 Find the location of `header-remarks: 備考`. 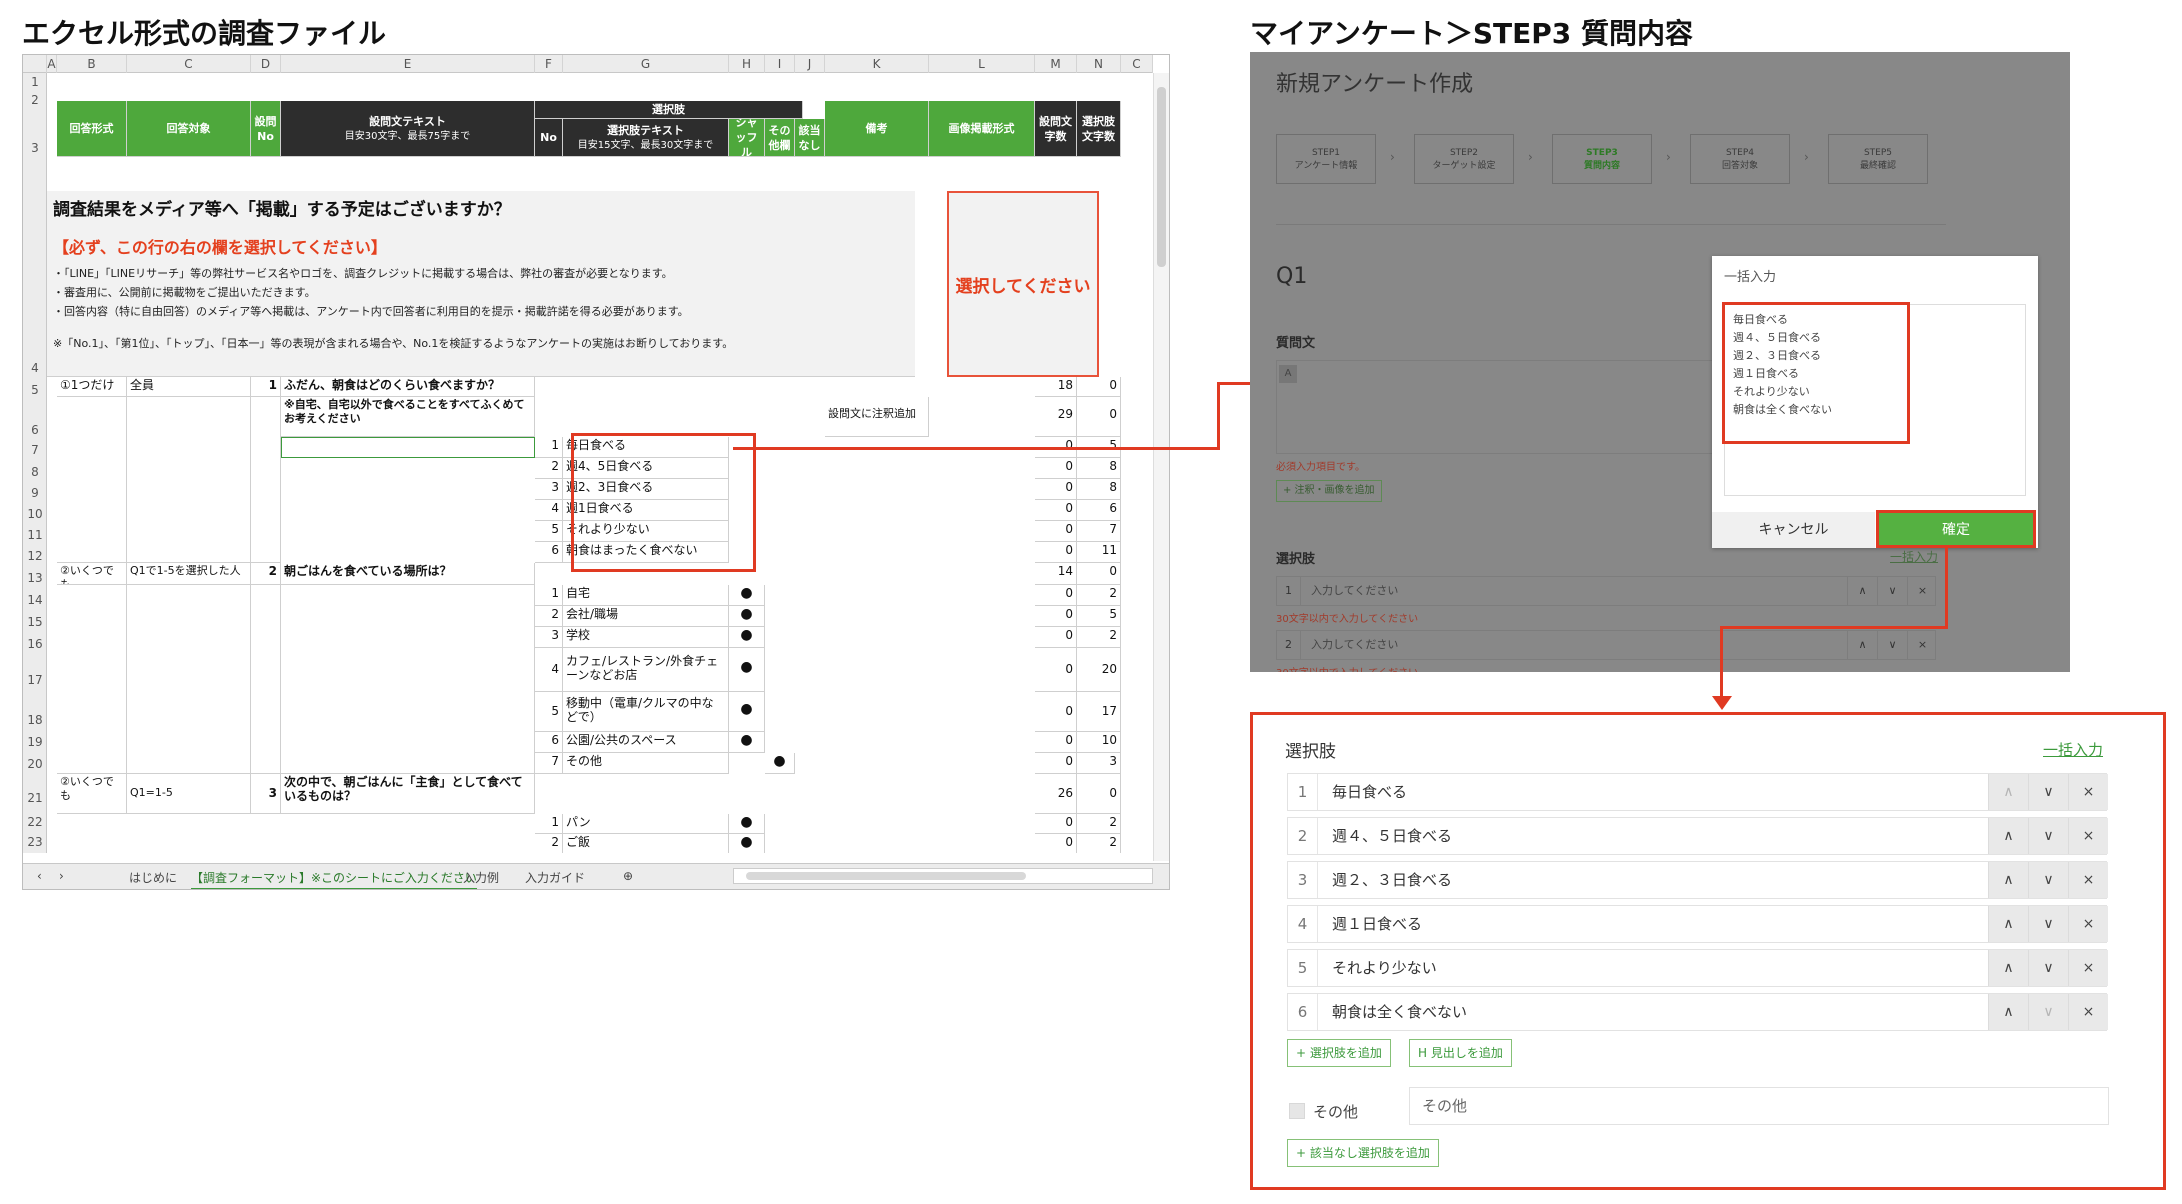

header-remarks: 備考 is located at coordinates (877, 129).